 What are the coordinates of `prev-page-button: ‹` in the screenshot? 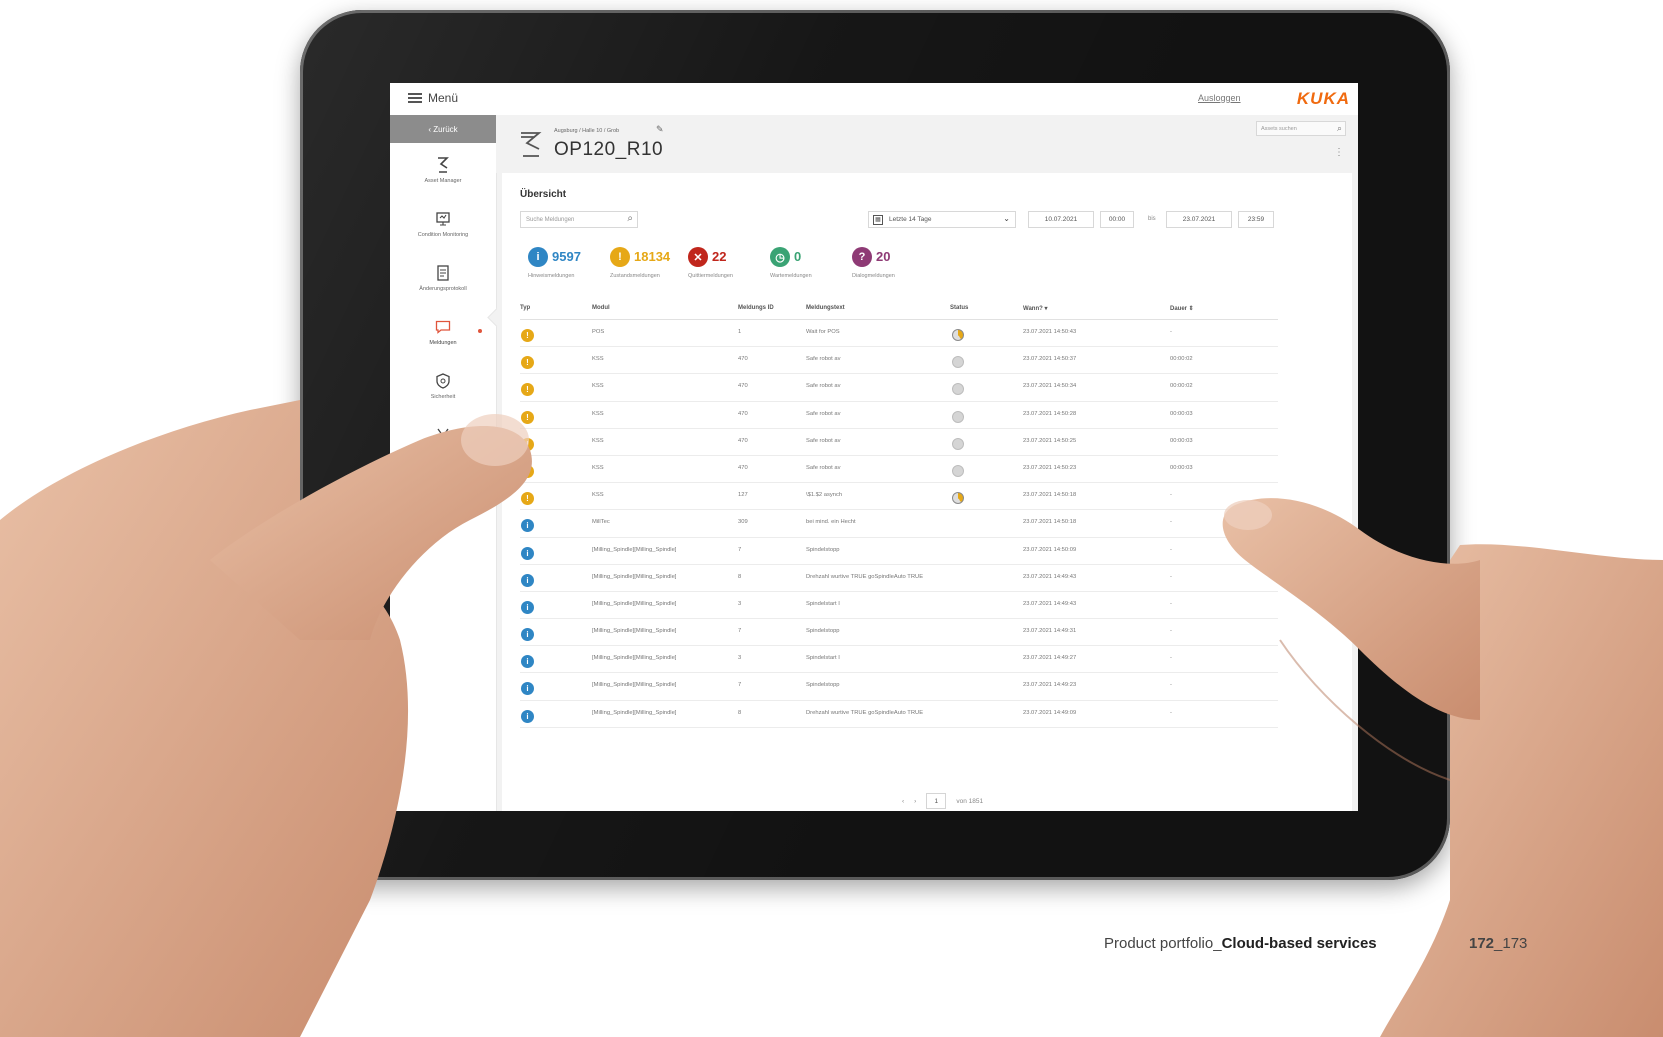 It's located at (903, 801).